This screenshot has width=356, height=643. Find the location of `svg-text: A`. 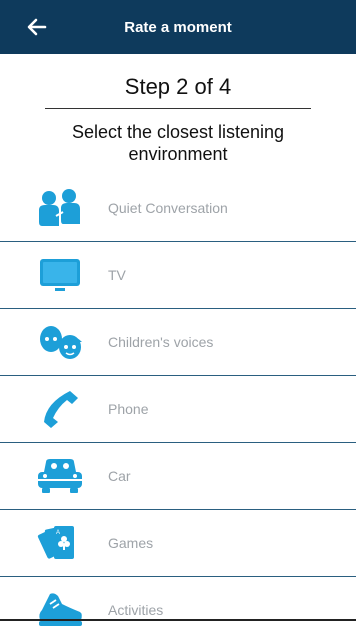

svg-text: A is located at coordinates (58, 533).